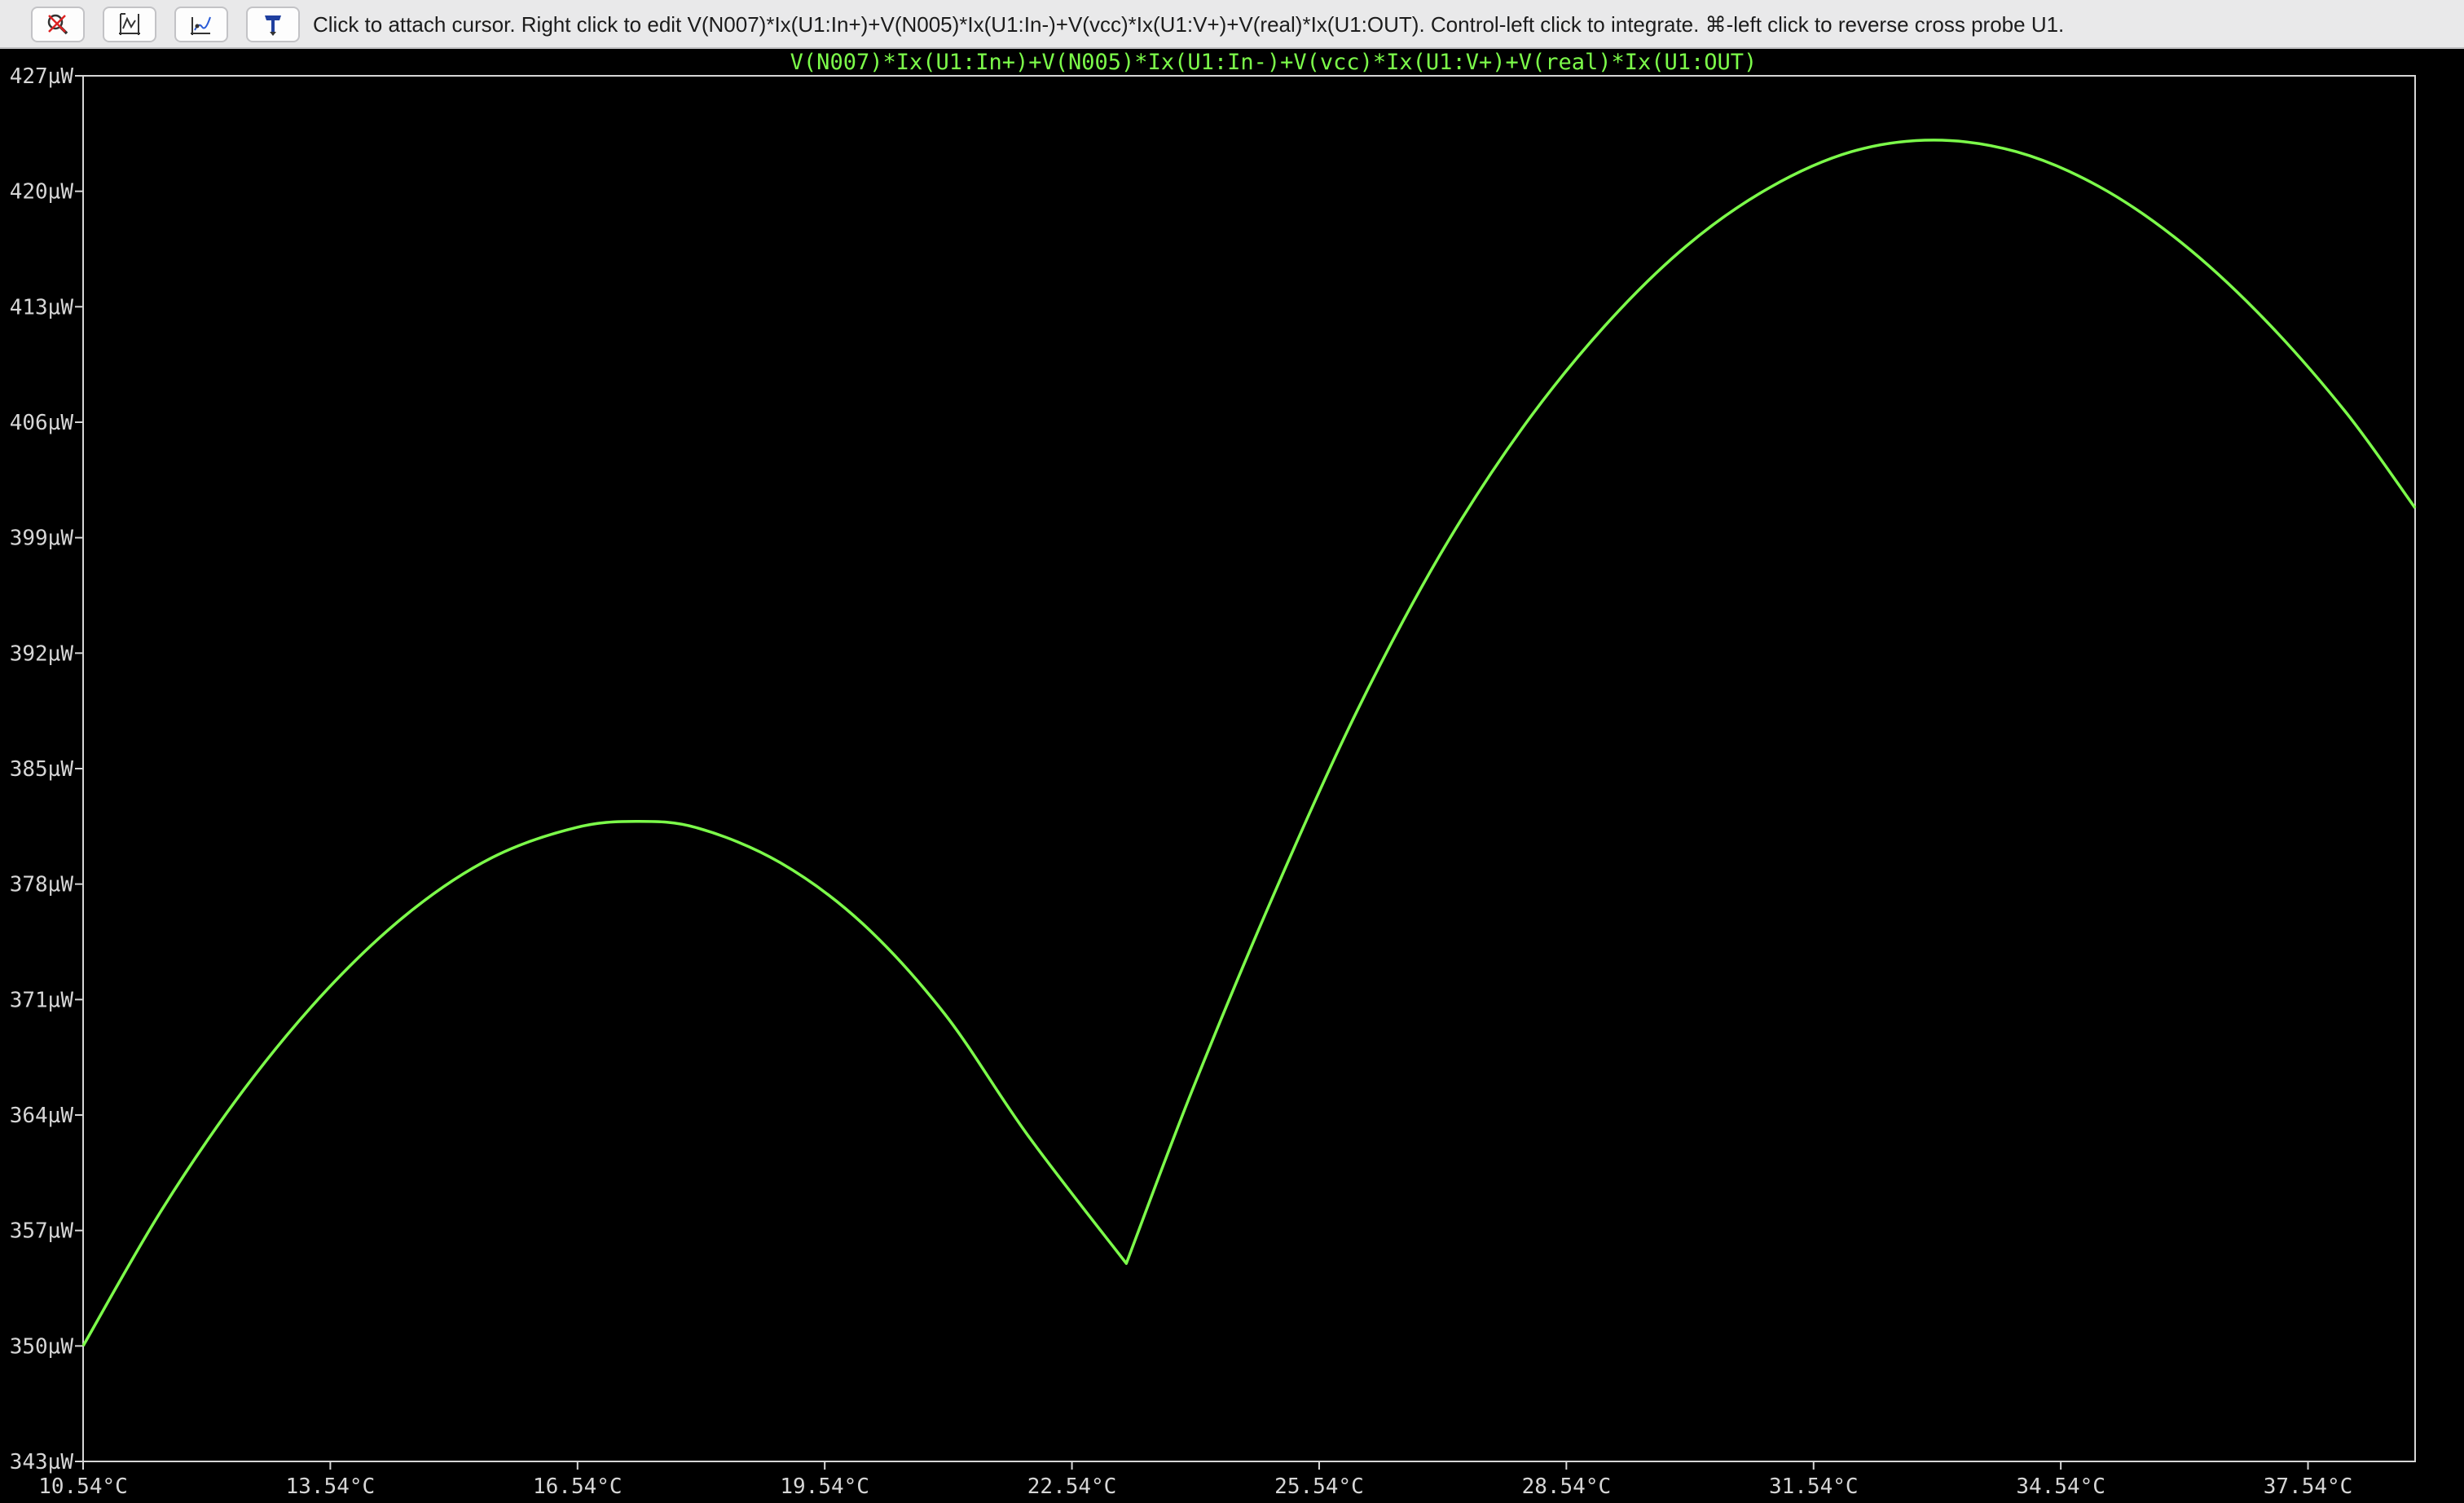 The image size is (2464, 1503). Describe the element at coordinates (42, 769) in the screenshot. I see `y-tick-label: 385µW` at that location.